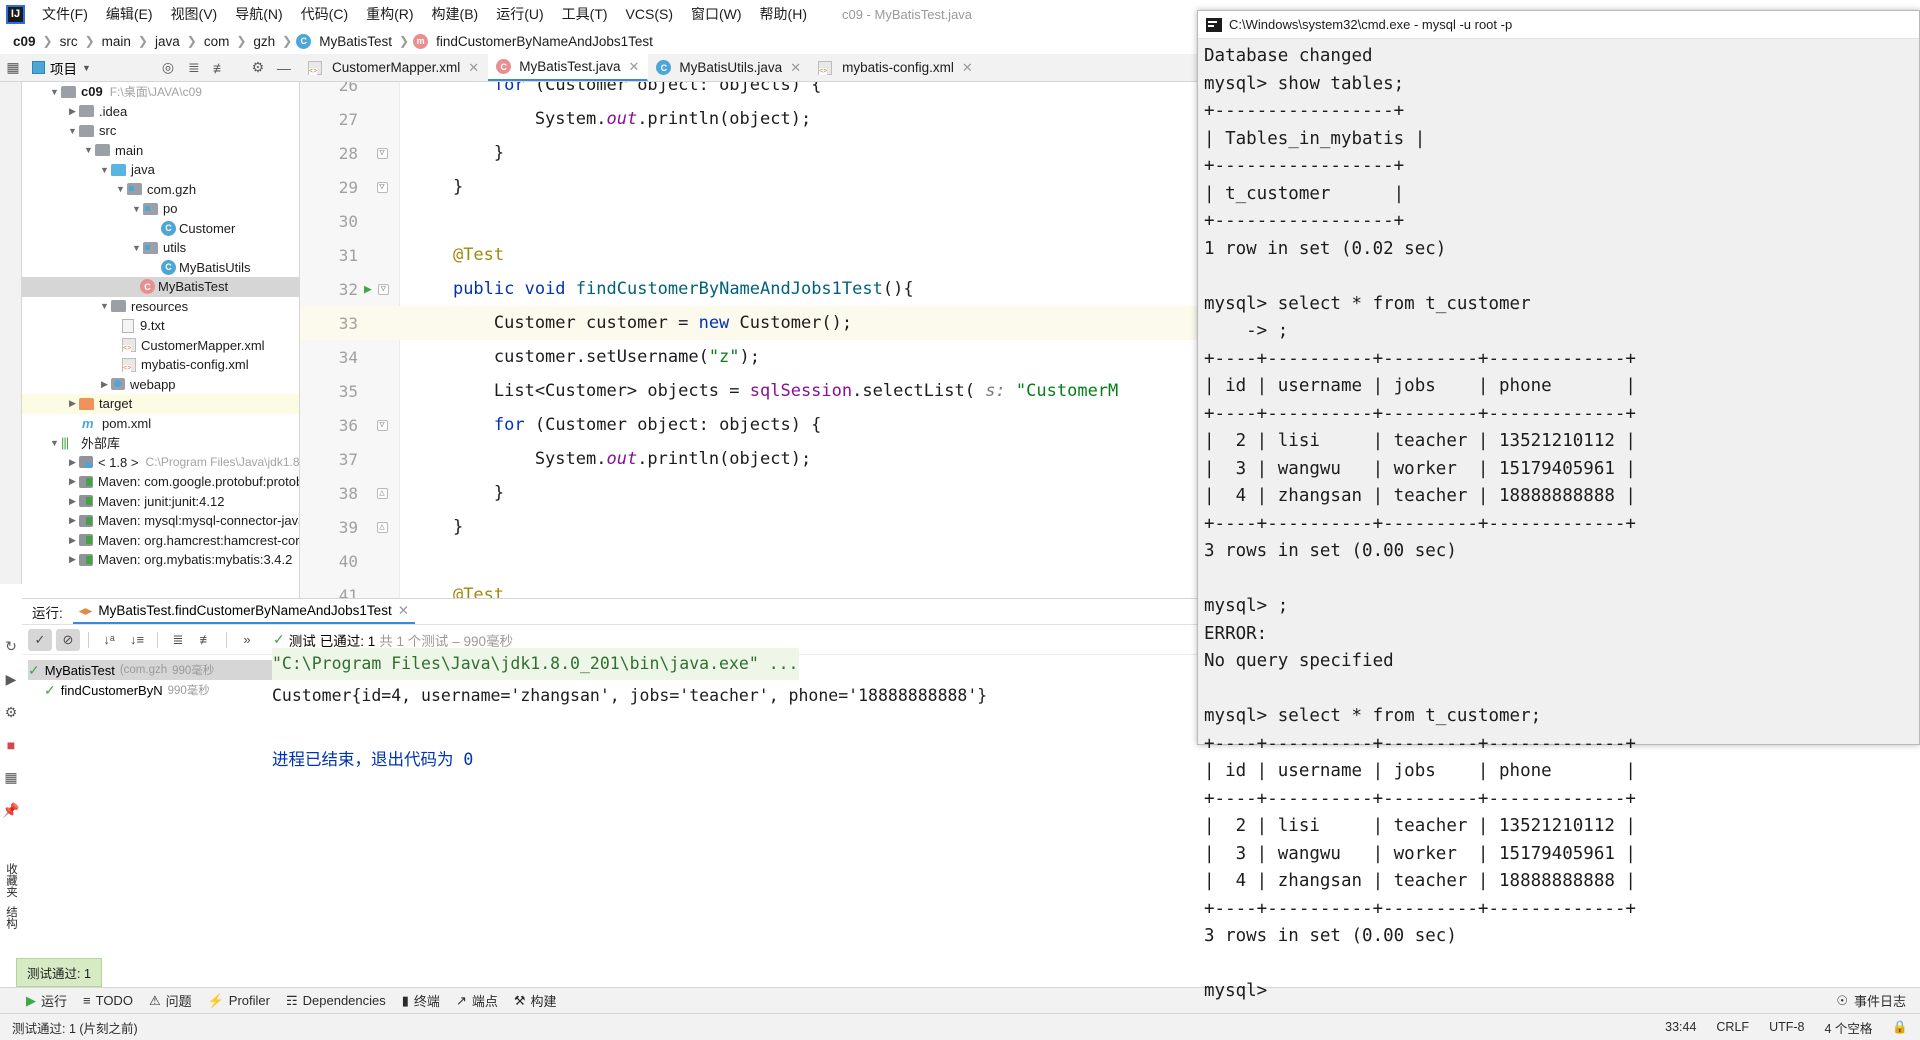 This screenshot has width=1920, height=1040. Describe the element at coordinates (160, 502) in the screenshot. I see `tree-node-maven-junit: ▶ Maven: junit:junit:4.12` at that location.